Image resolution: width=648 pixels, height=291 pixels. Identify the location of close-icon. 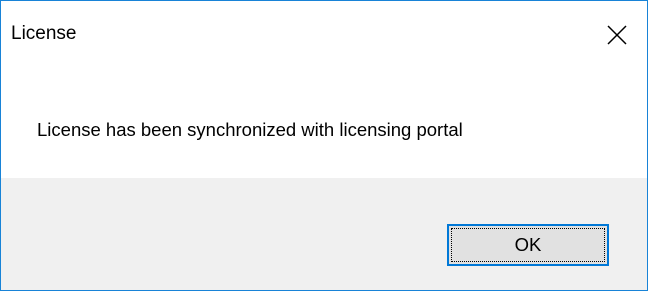
(617, 35).